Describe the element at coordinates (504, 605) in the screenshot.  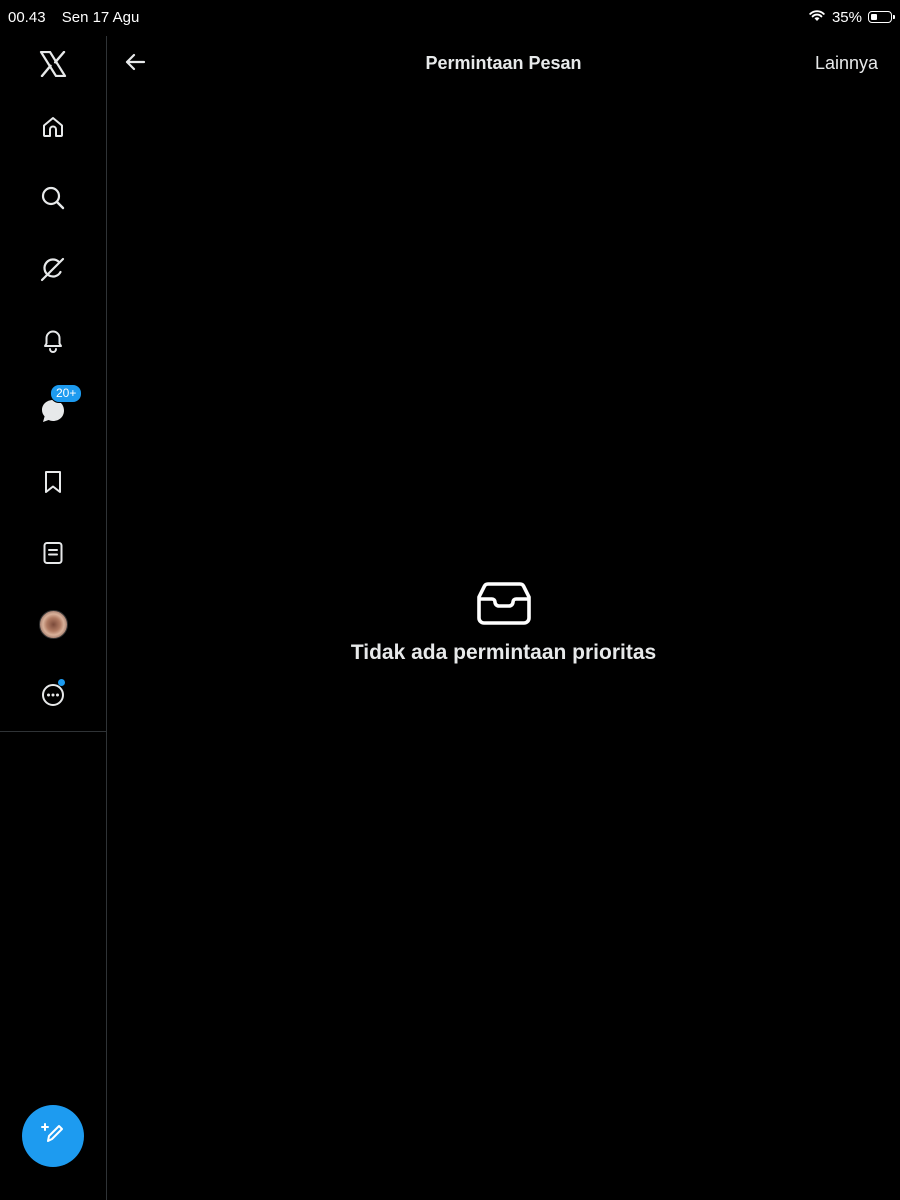
I see `inbox-icon` at that location.